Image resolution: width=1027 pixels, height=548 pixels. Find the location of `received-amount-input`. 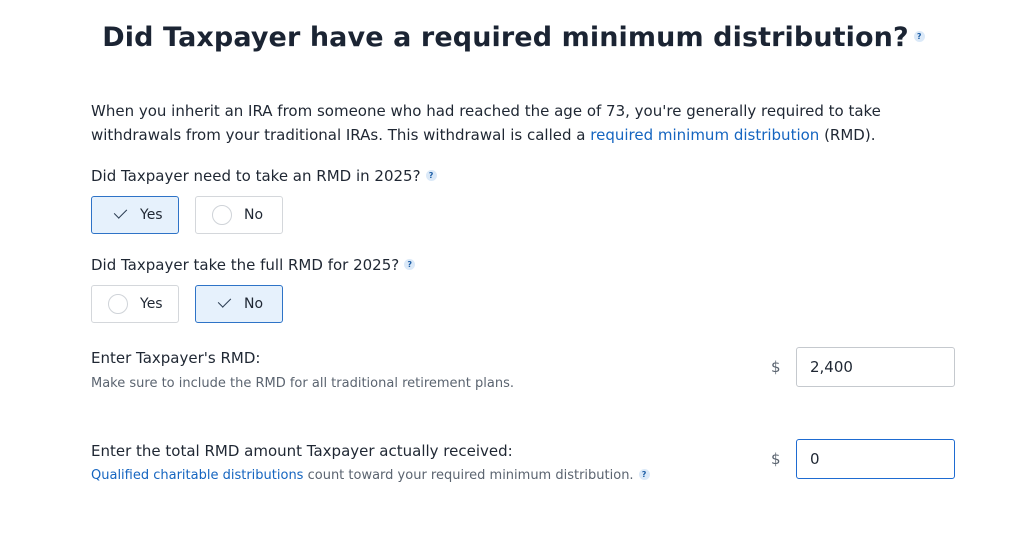

received-amount-input is located at coordinates (875, 459).